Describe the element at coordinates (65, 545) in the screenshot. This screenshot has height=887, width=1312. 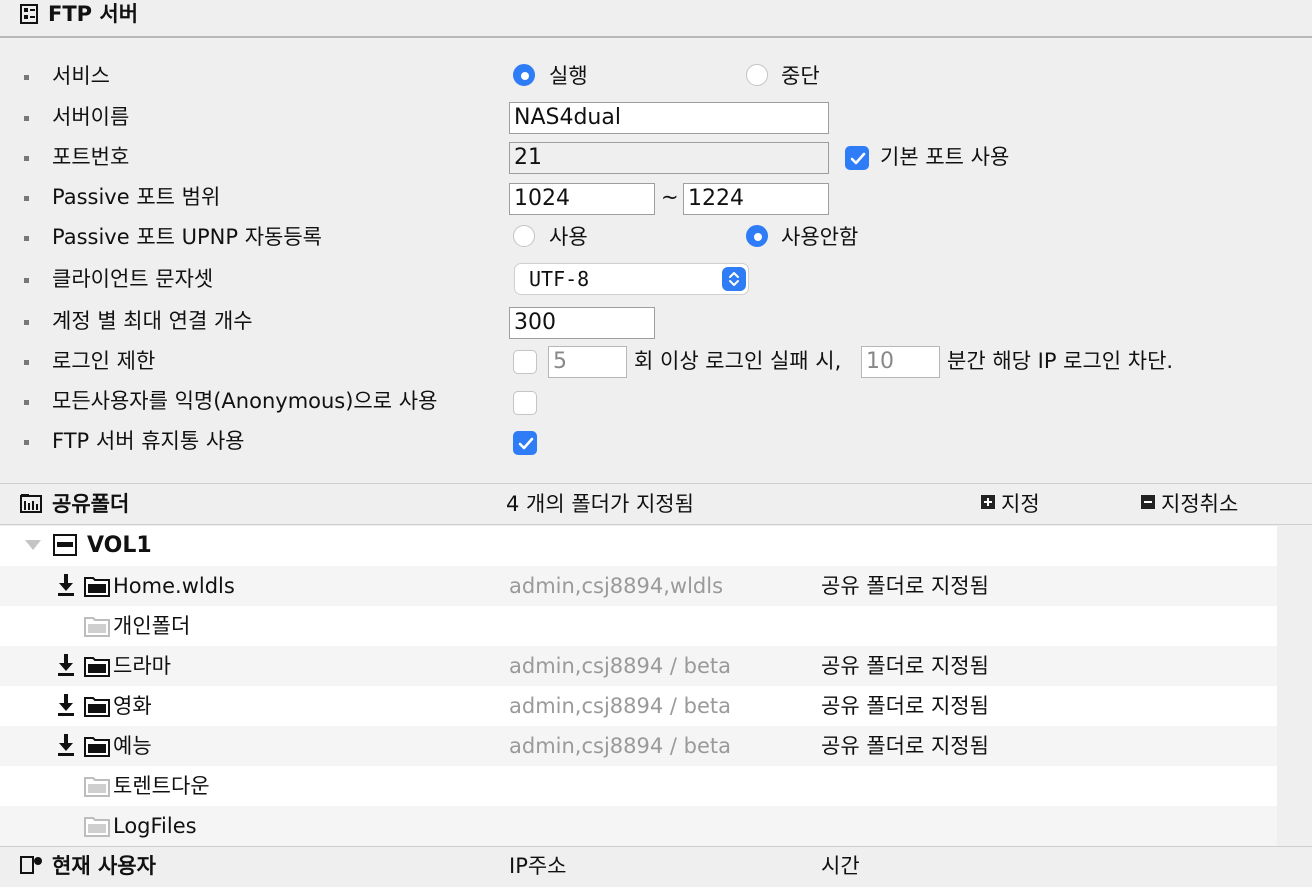
I see `volume-drive-icon` at that location.